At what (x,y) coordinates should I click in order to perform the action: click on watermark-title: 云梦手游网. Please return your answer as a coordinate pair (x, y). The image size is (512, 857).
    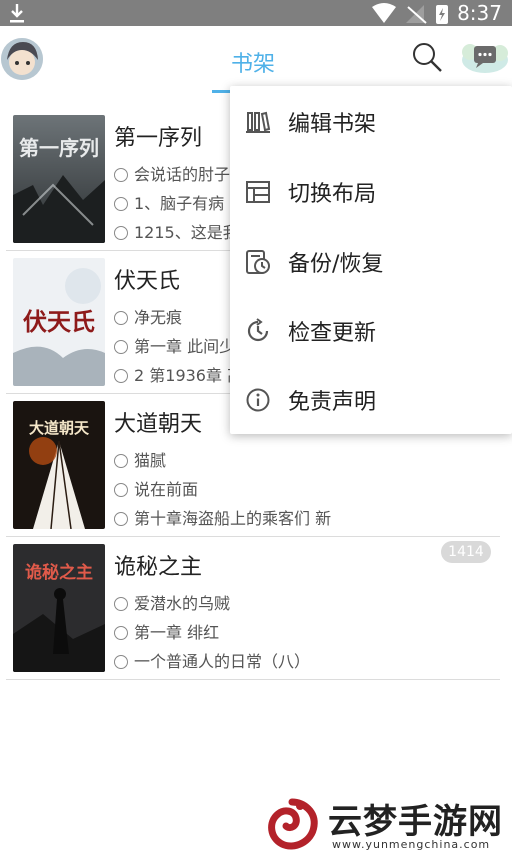
    Looking at the image, I should click on (415, 822).